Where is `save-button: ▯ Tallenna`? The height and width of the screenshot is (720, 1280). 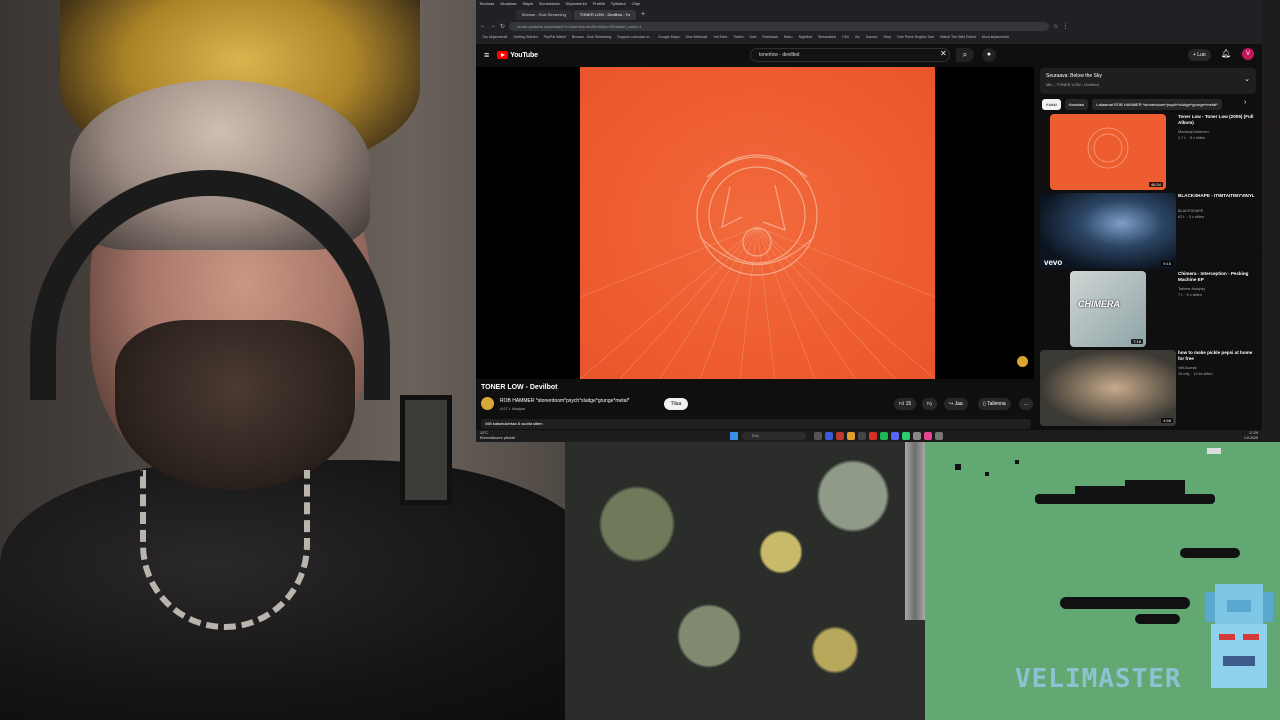
save-button: ▯ Tallenna is located at coordinates (994, 404).